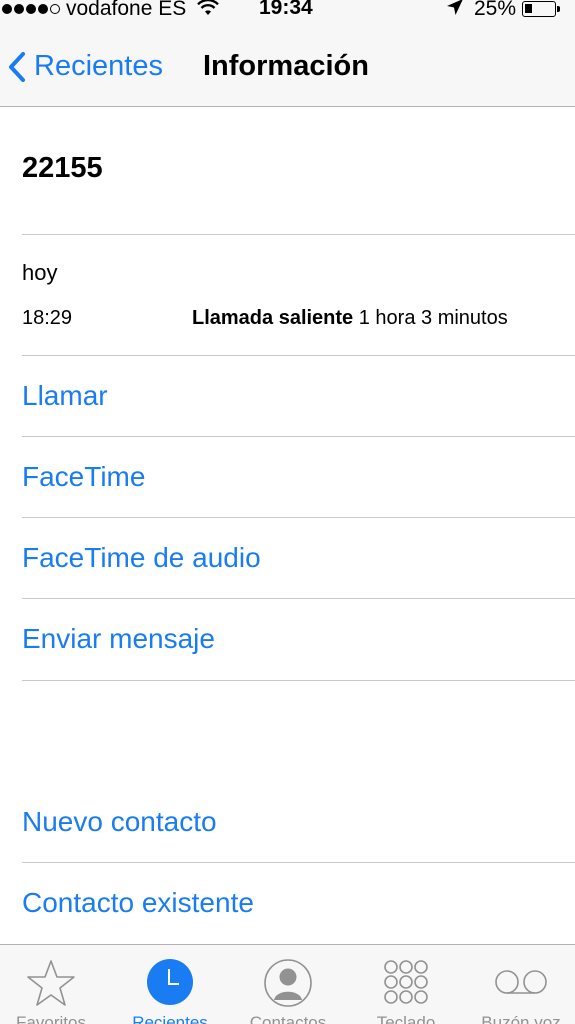 The width and height of the screenshot is (575, 1024). Describe the element at coordinates (119, 822) in the screenshot. I see `new-contact-button: Nuevo contacto` at that location.